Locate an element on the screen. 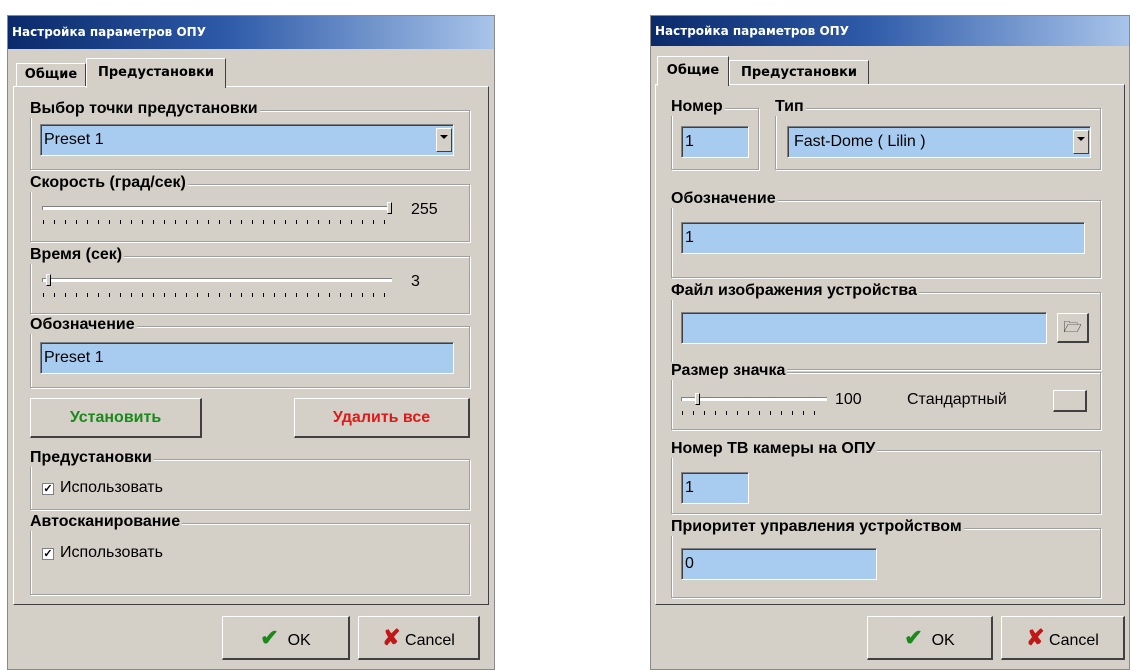  number-field: 1 is located at coordinates (715, 142).